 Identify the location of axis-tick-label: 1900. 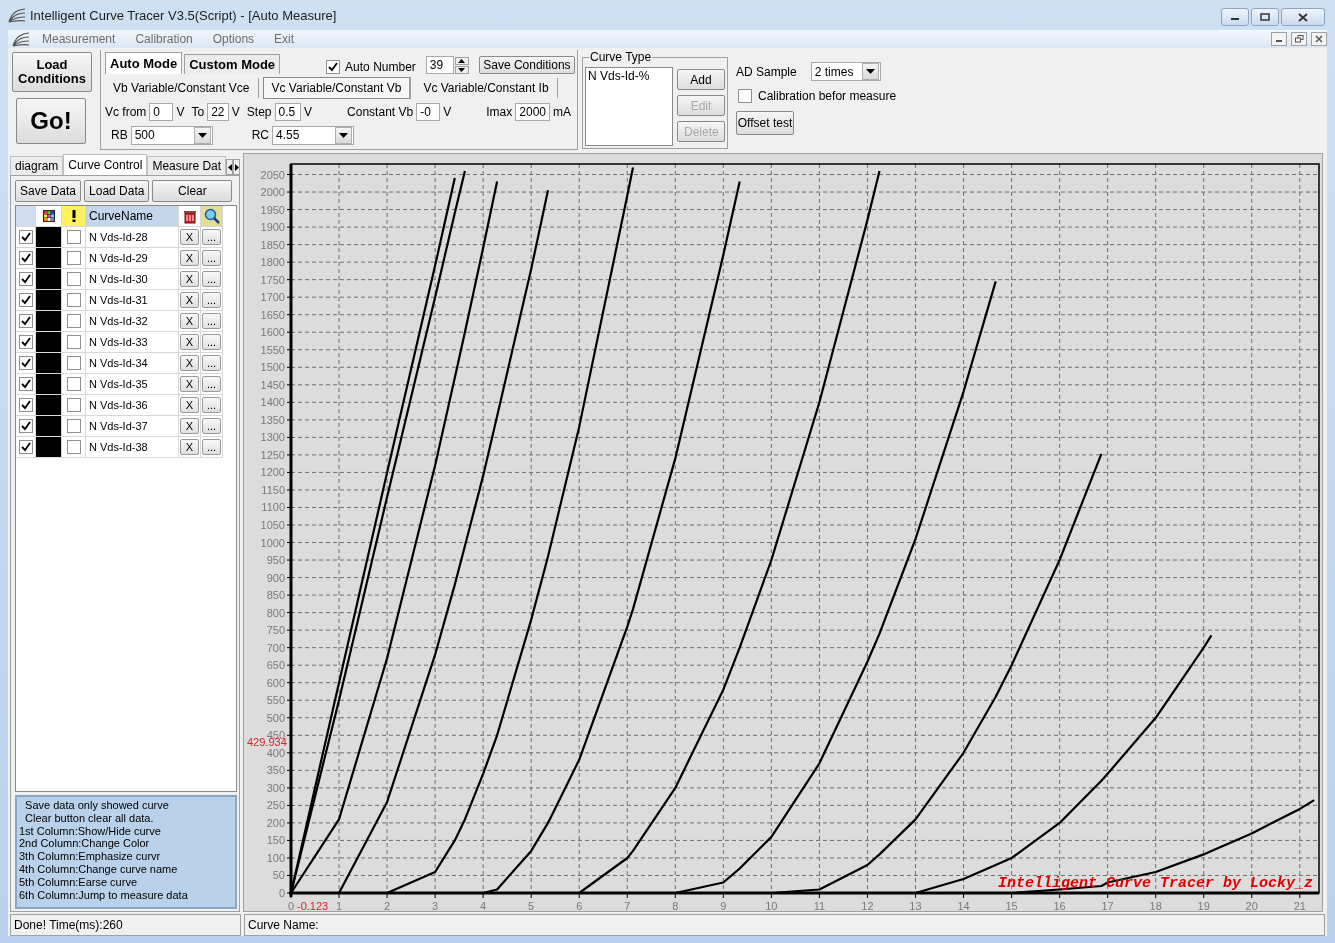
(272, 227).